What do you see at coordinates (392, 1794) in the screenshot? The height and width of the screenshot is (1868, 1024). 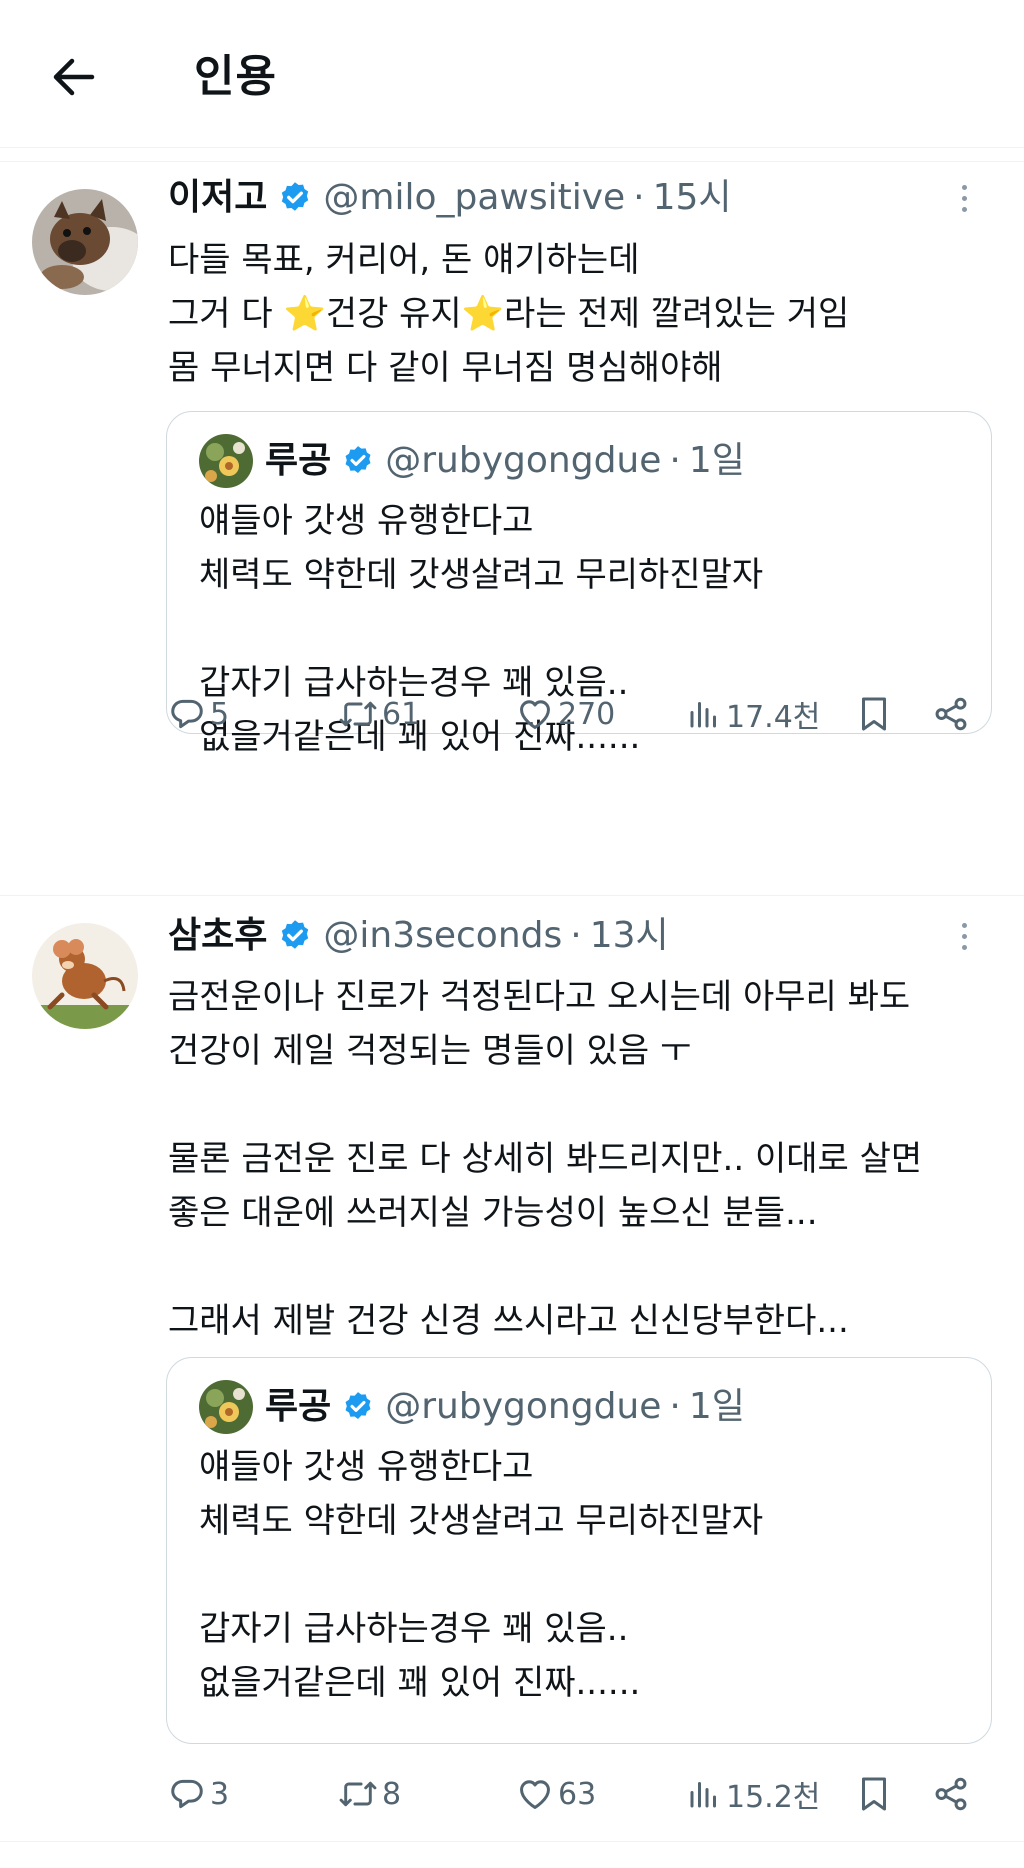 I see `repost-count: 8` at bounding box center [392, 1794].